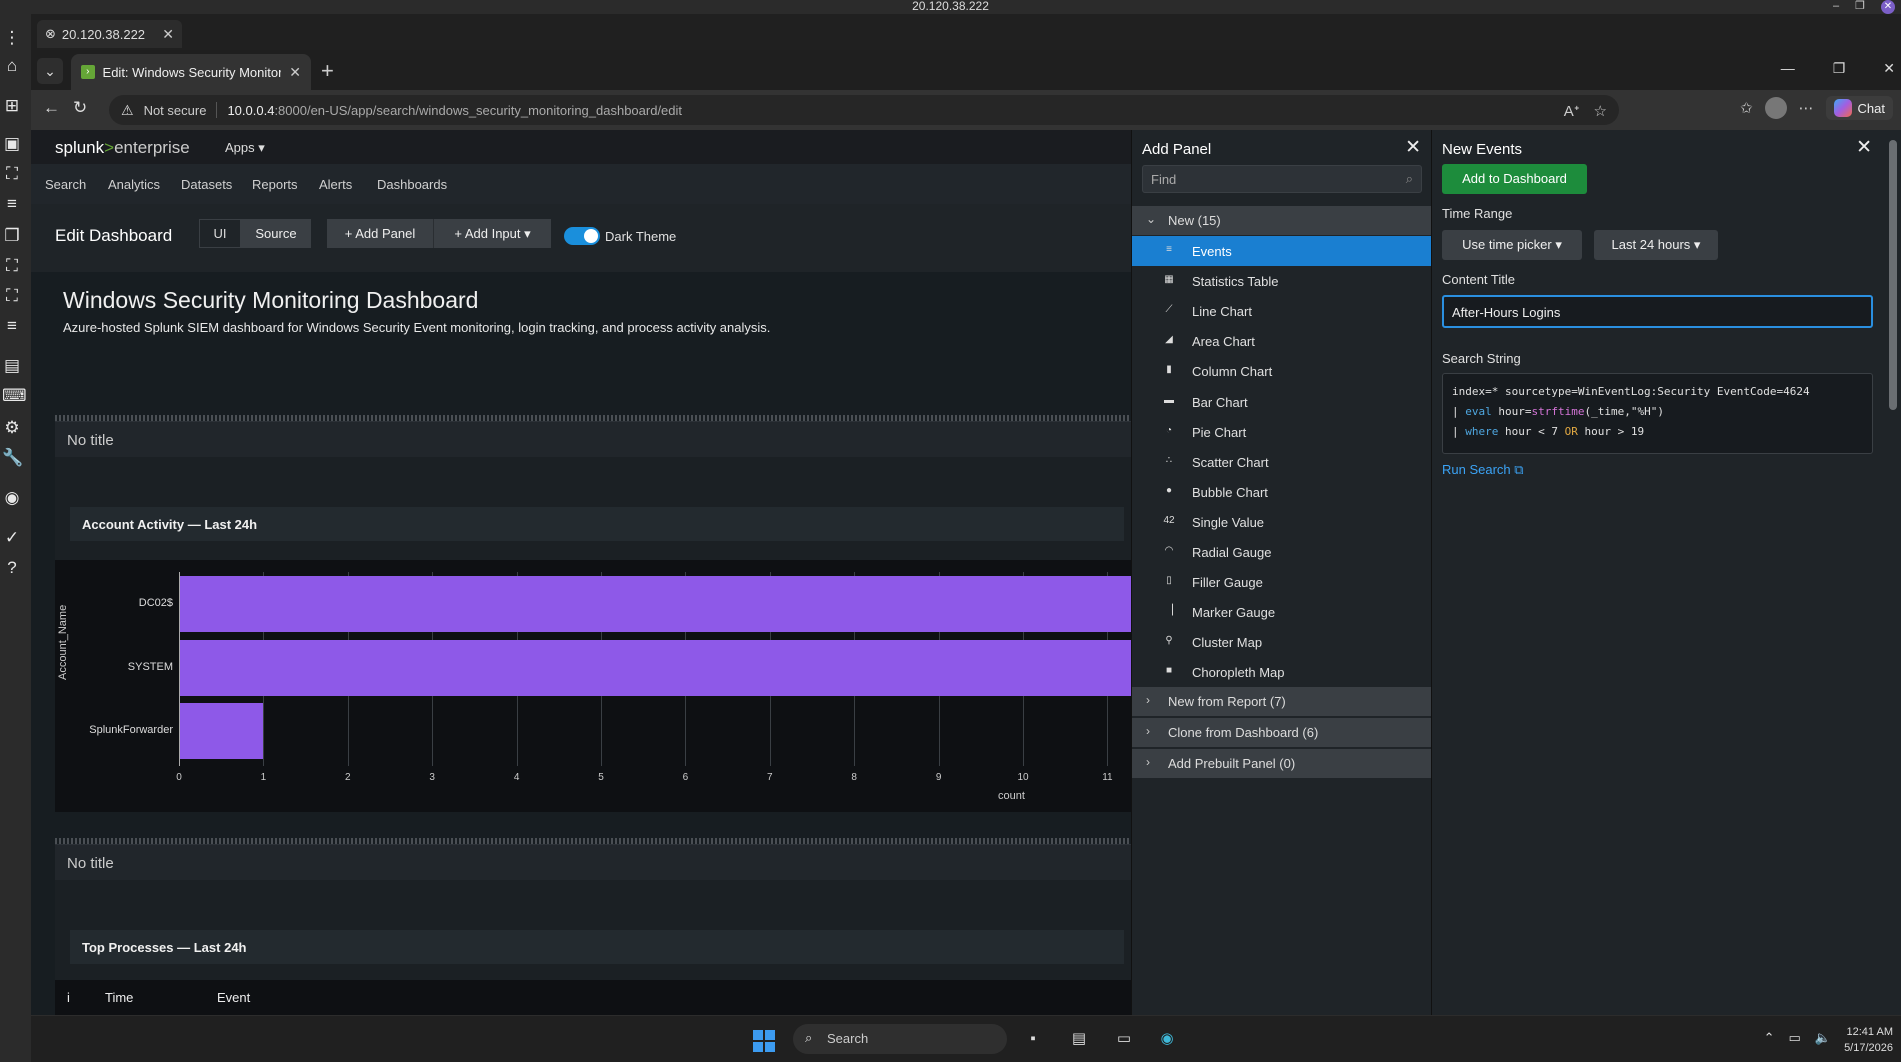 This screenshot has width=1901, height=1062. Describe the element at coordinates (1889, 68) in the screenshot. I see `browser-close-button: ✕` at that location.